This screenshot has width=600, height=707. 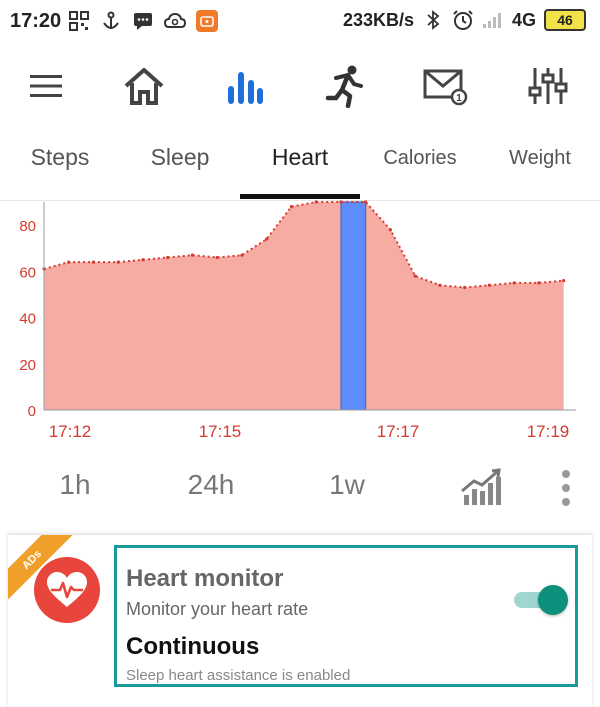 What do you see at coordinates (75, 485) in the screenshot?
I see `range-1h-button: 1h` at bounding box center [75, 485].